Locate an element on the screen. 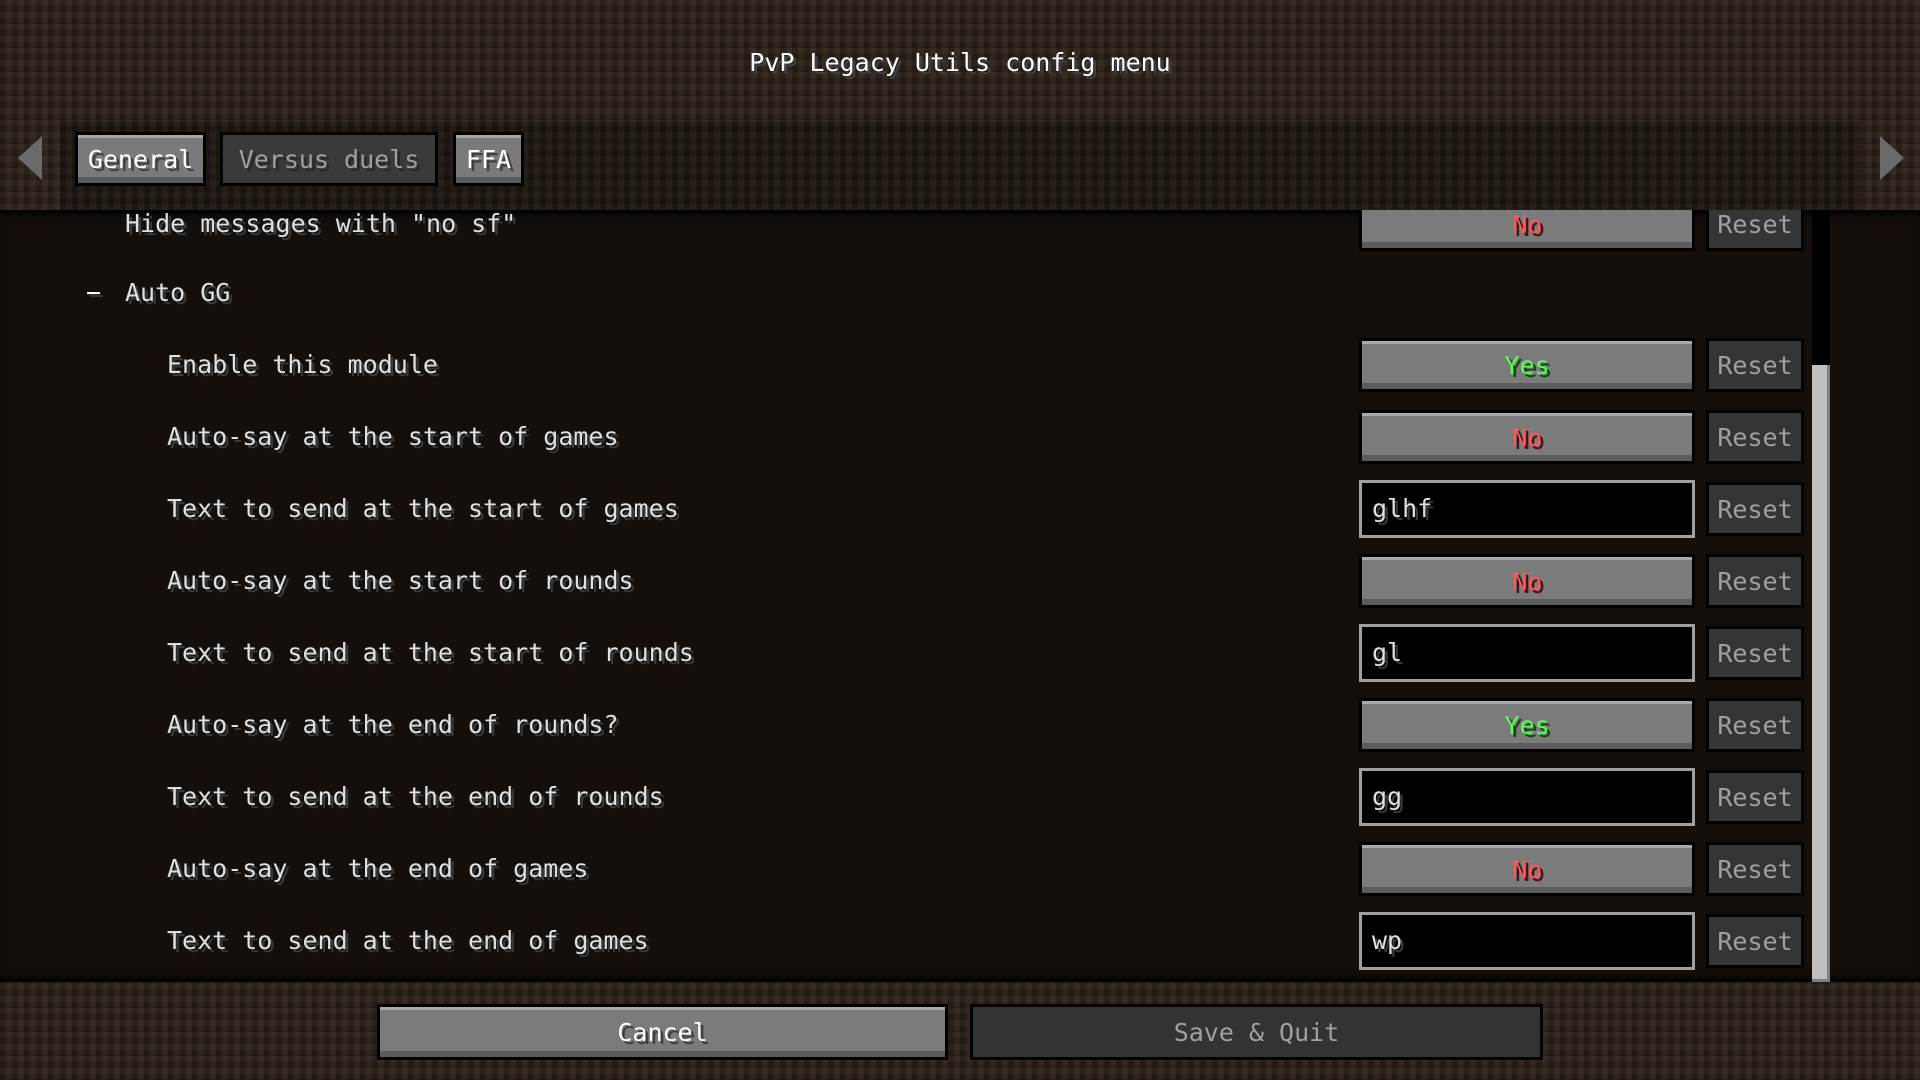 The image size is (1920, 1080). text-input: glhf is located at coordinates (1527, 509).